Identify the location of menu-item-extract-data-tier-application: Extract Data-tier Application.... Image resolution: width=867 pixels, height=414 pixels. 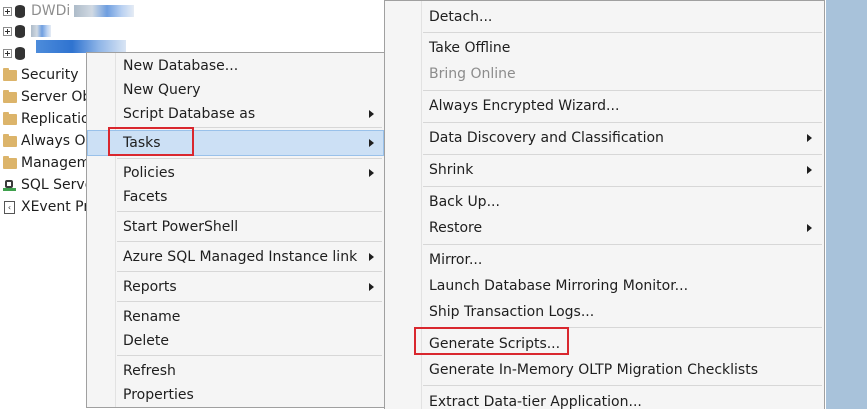
(604, 402).